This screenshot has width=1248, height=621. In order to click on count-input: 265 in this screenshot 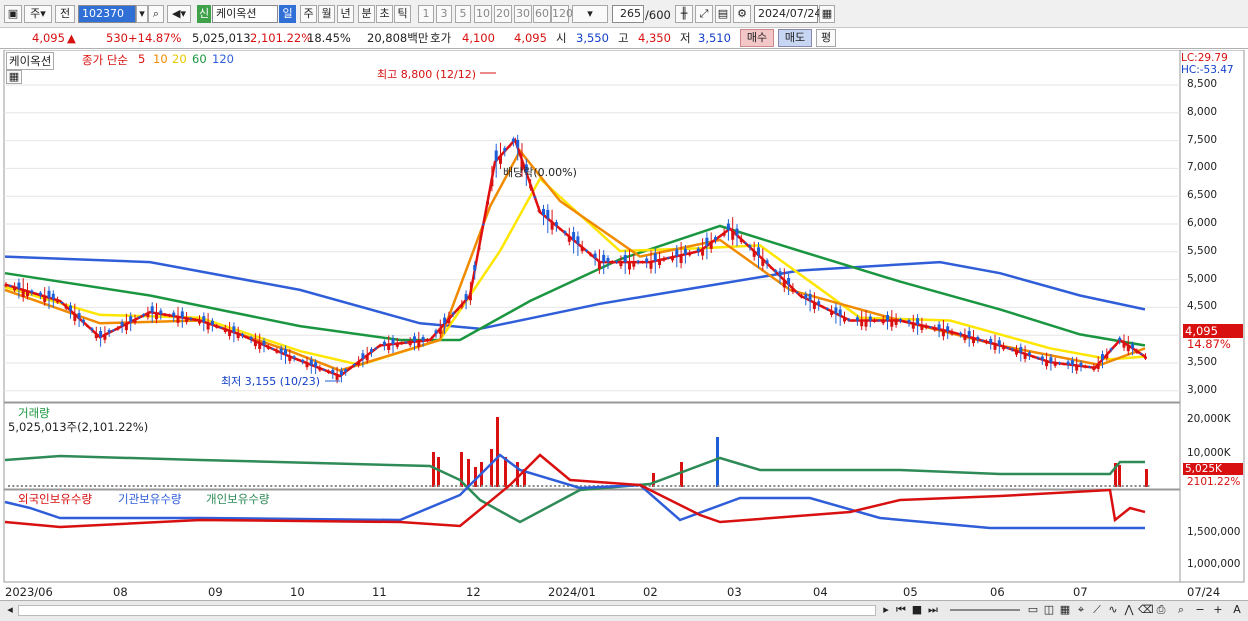, I will do `click(628, 14)`.